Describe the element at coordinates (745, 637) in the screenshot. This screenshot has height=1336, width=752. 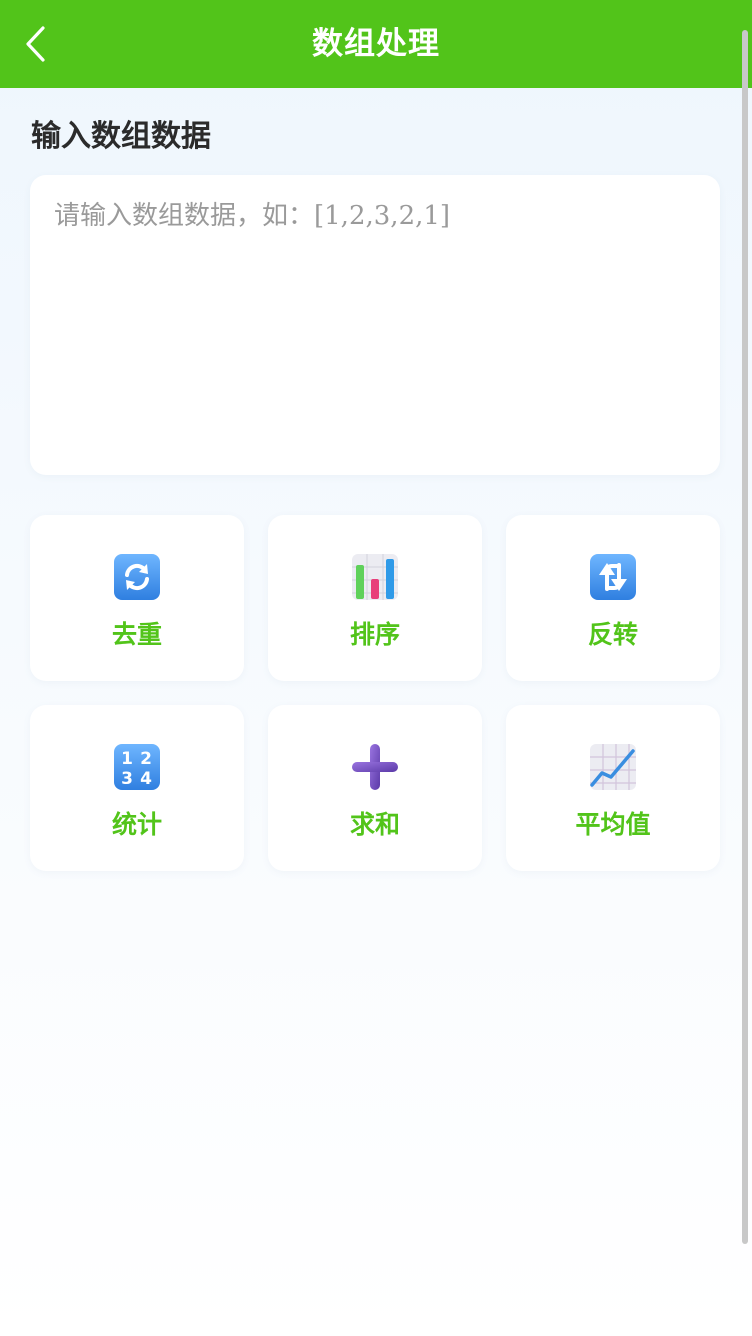
I see `scrollbar` at that location.